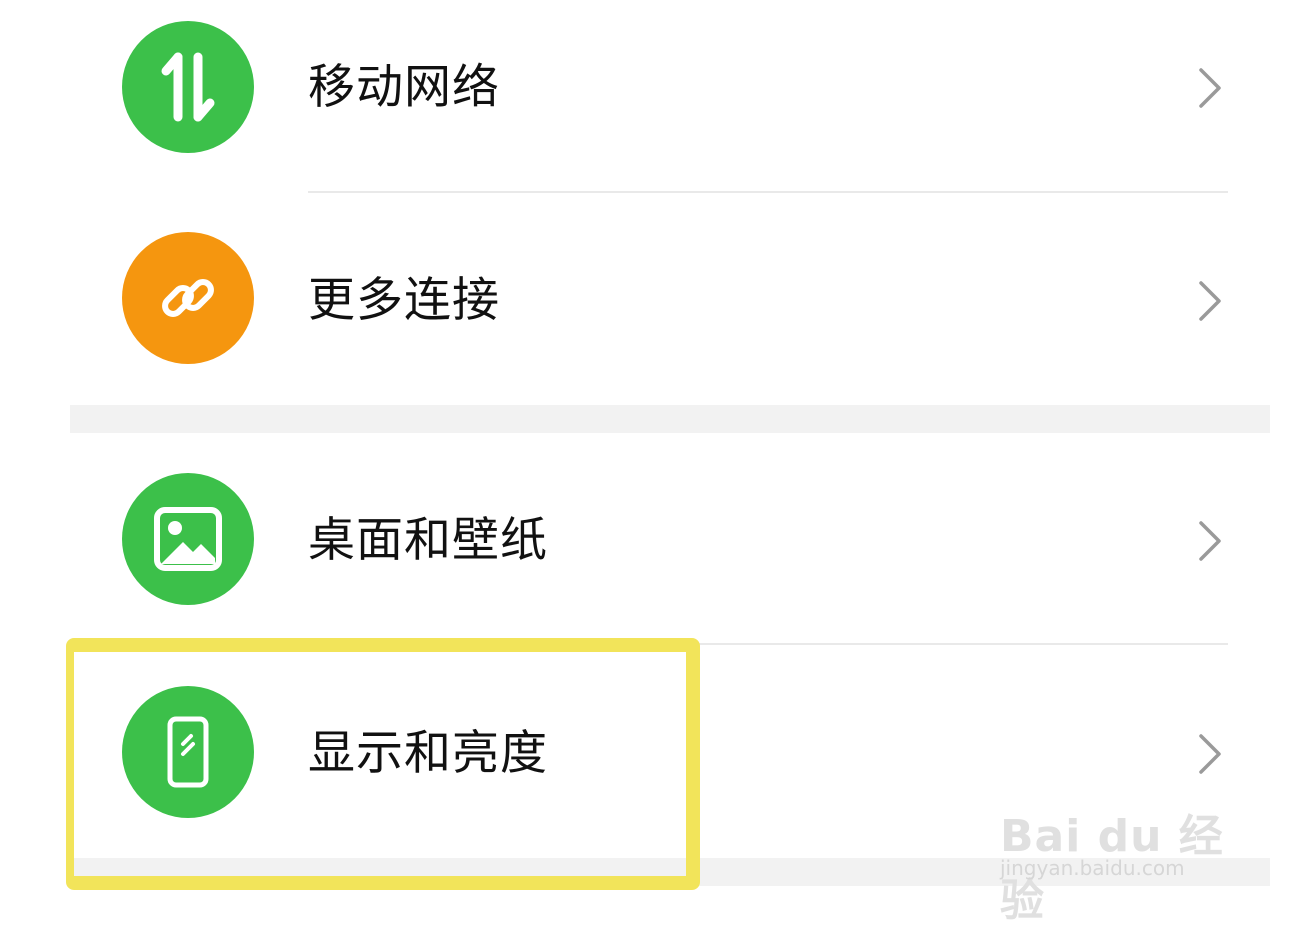 This screenshot has height=928, width=1306. What do you see at coordinates (428, 540) in the screenshot?
I see `settings-item-label: 桌面和壁纸` at bounding box center [428, 540].